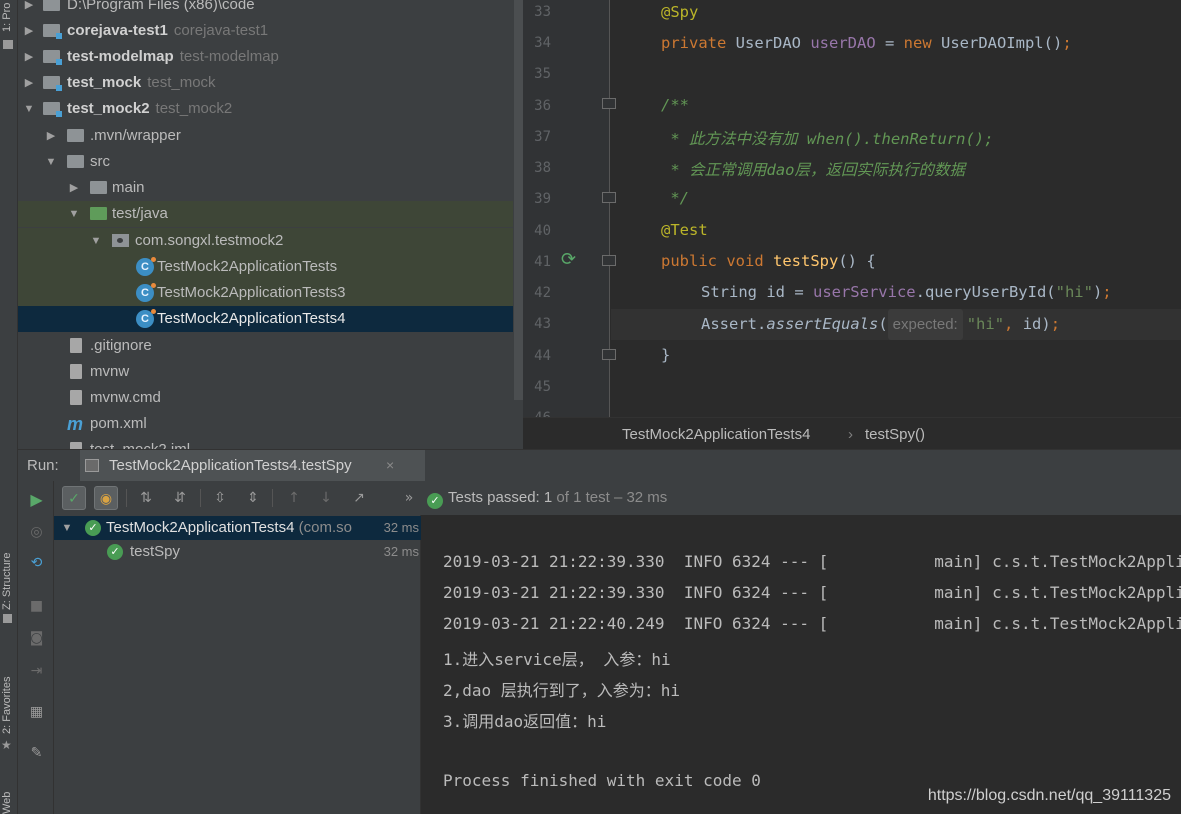 This screenshot has height=814, width=1181. I want to click on tree-row-module: ▶ test-modelmap test-modelmap, so click(265, 57).